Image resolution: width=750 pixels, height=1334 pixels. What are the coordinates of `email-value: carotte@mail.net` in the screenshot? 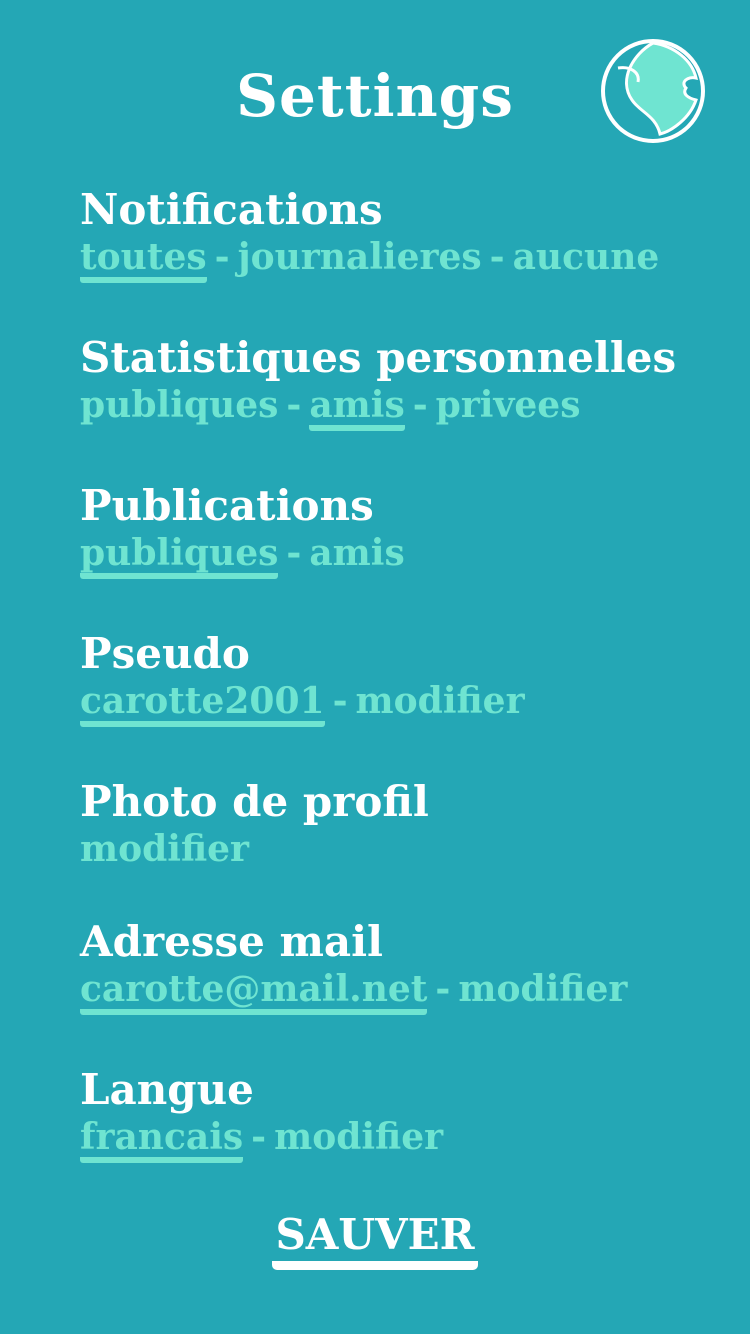 It's located at (254, 993).